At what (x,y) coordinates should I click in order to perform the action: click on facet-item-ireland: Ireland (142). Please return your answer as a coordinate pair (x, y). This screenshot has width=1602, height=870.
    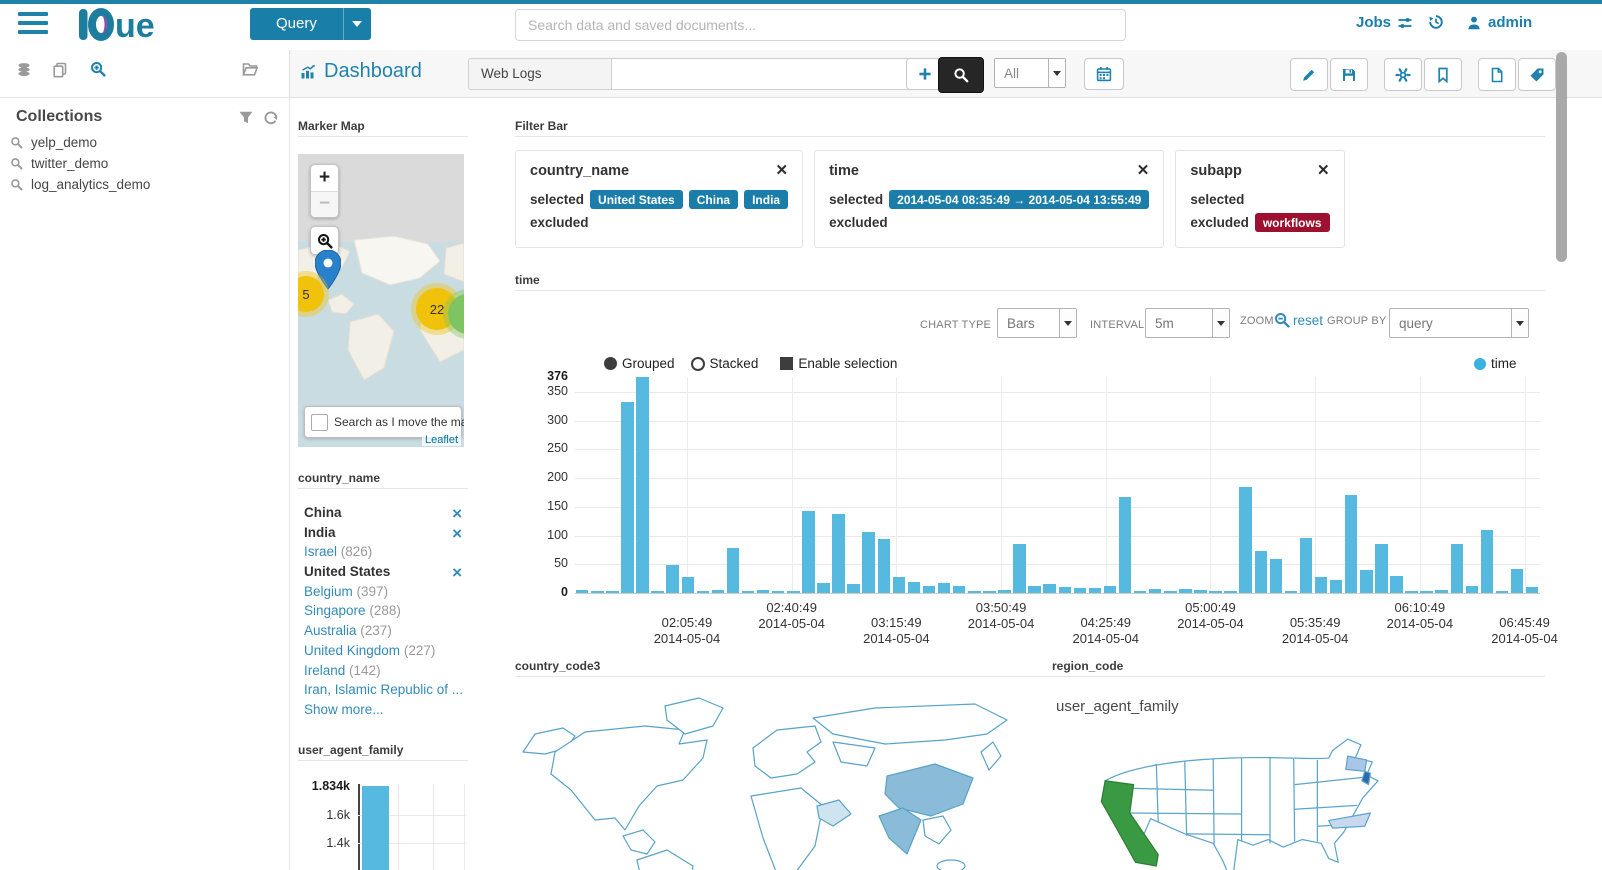
    Looking at the image, I should click on (384, 673).